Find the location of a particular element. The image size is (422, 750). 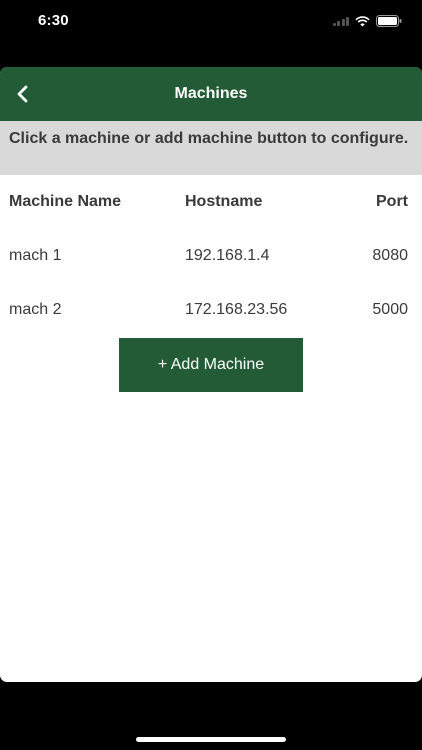

header-machine-name: Machine Name is located at coordinates (65, 201).